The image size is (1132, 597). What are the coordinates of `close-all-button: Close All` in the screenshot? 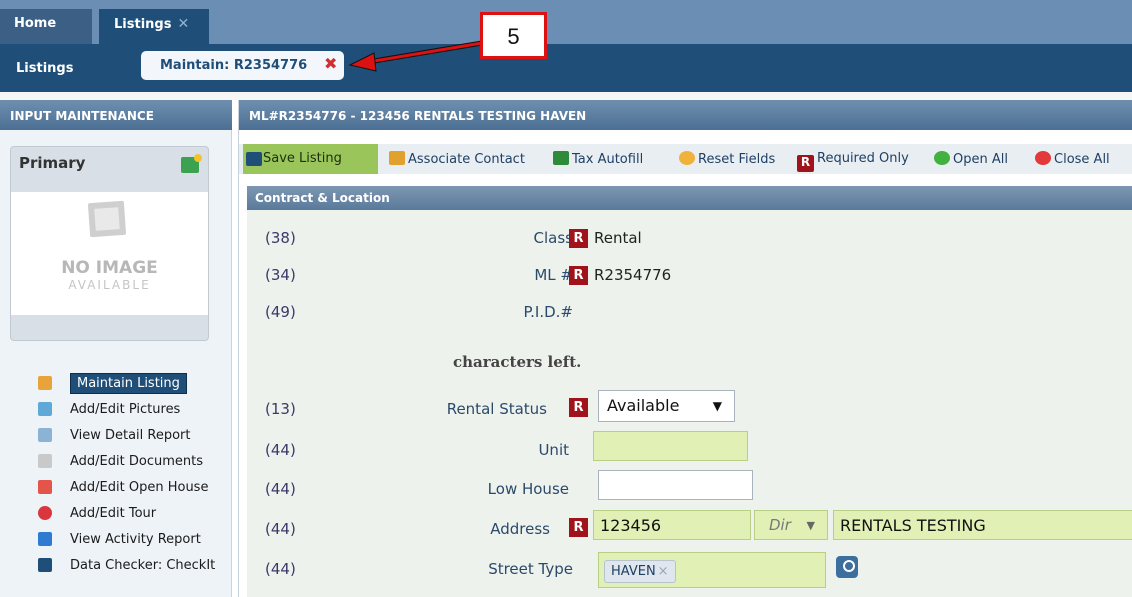 It's located at (1072, 159).